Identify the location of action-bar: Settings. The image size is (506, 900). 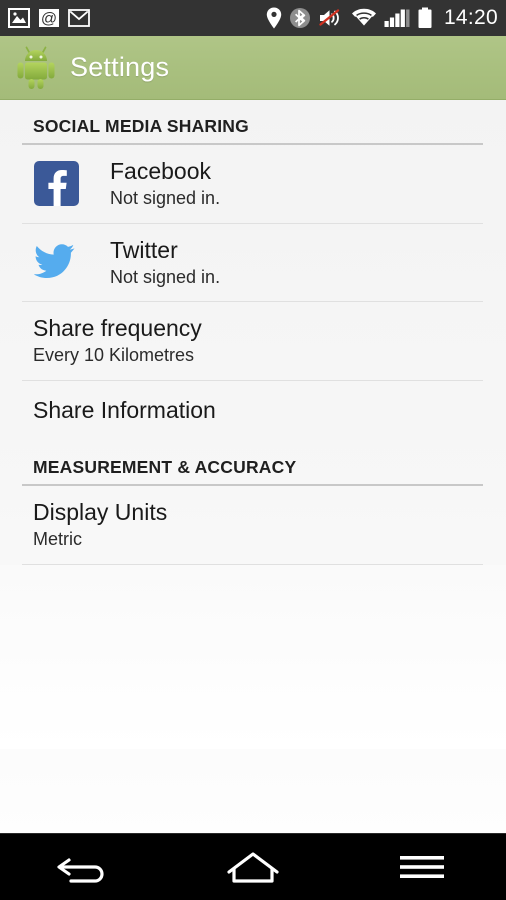
(253, 68).